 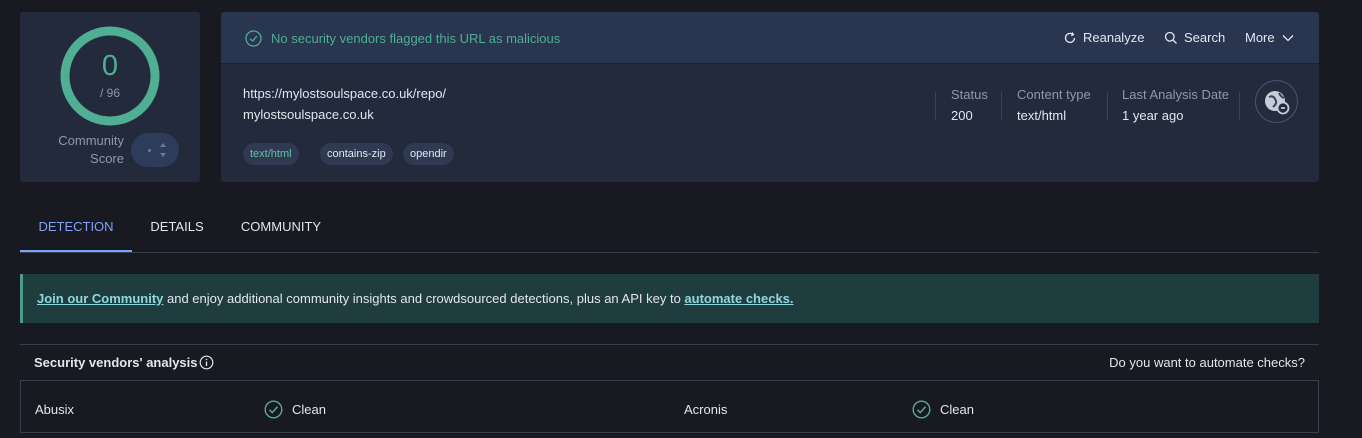 I want to click on more-menu-button: More, so click(x=1270, y=38).